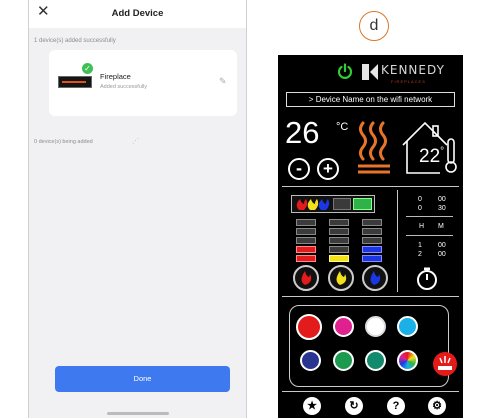 This screenshot has height=418, width=501. I want to click on page-title: Add Device, so click(137, 13).